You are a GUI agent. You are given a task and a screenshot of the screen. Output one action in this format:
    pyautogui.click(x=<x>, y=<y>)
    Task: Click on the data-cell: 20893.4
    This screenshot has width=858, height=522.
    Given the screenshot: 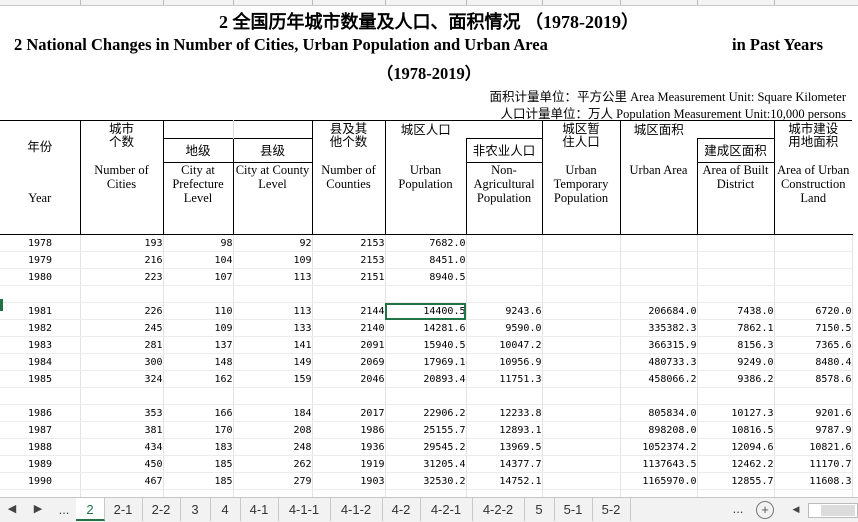 What is the action you would take?
    pyautogui.click(x=426, y=379)
    